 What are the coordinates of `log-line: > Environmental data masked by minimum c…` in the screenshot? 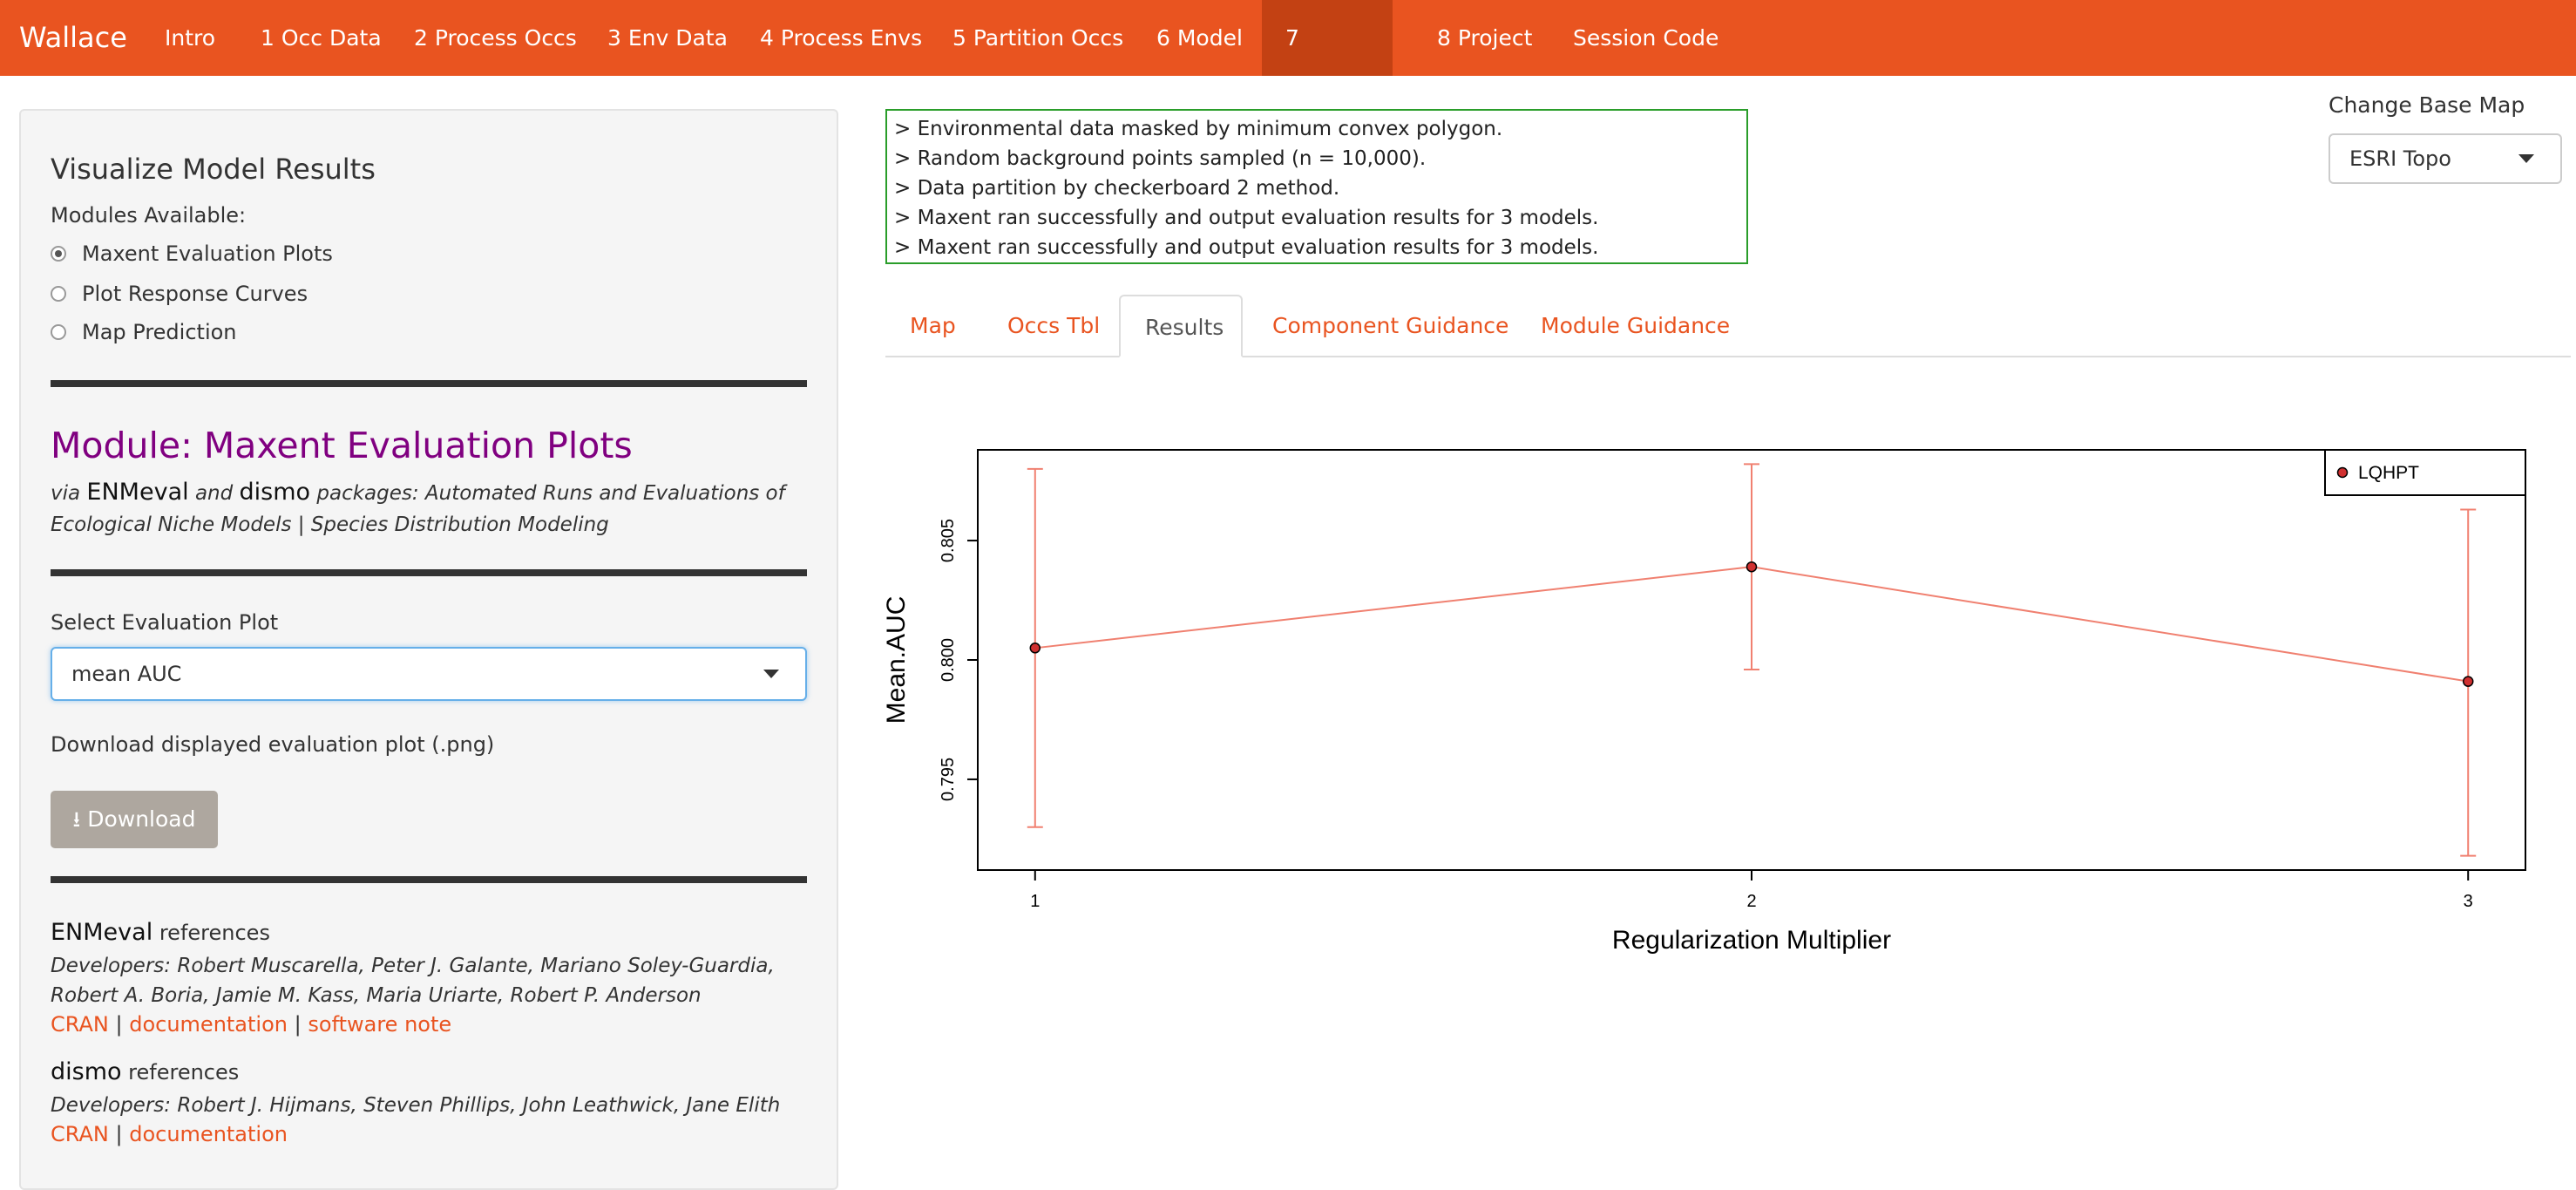 It's located at (1199, 129).